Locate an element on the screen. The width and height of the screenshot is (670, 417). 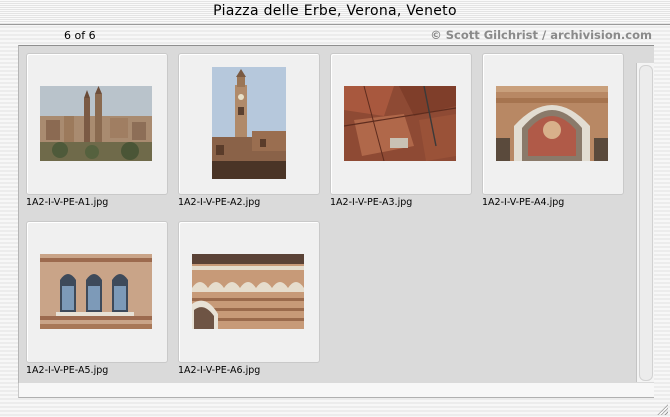
thumbnail-filename-2: 1A2-I-V-PE-A2.jpg is located at coordinates (219, 202).